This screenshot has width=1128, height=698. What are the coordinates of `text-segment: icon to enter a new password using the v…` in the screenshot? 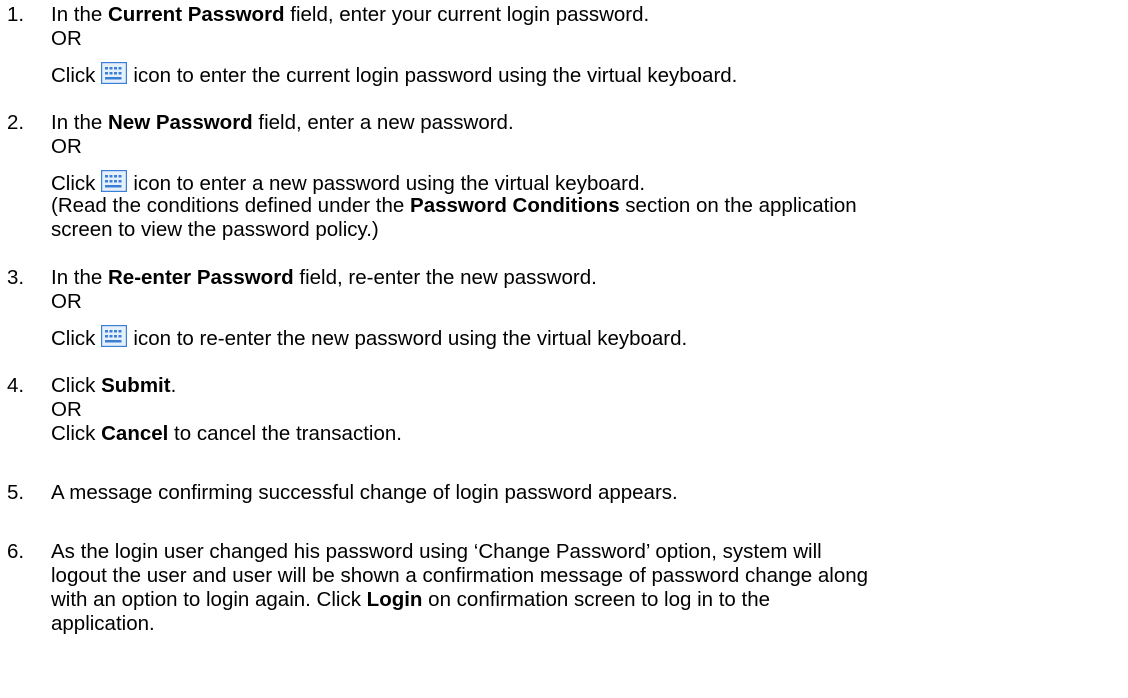 It's located at (389, 183).